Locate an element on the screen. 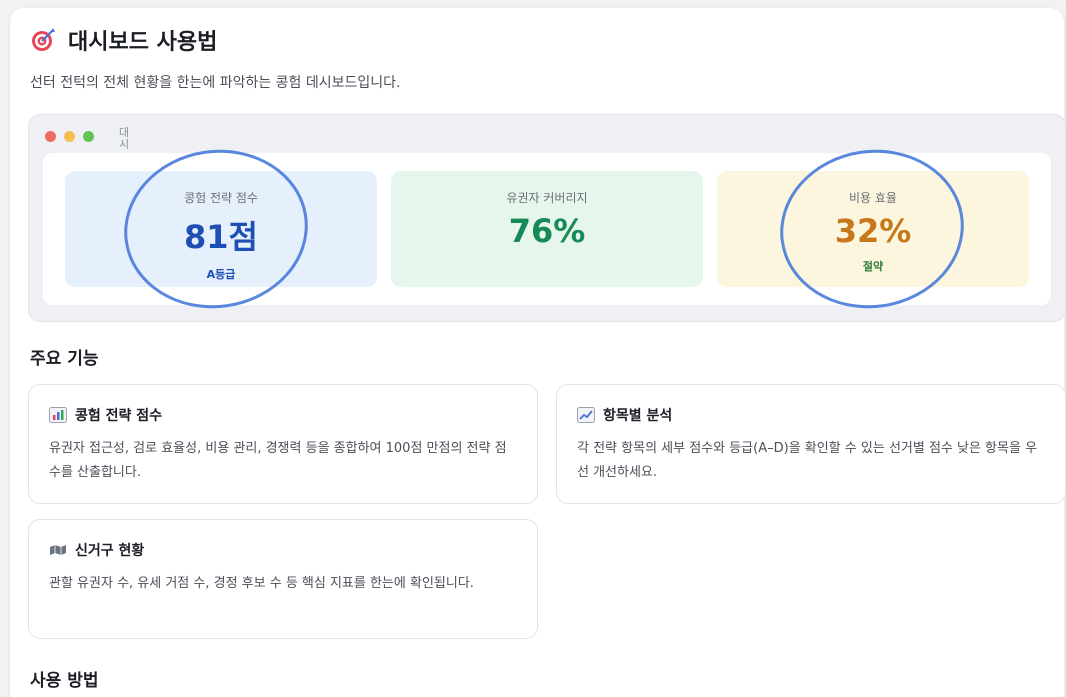 This screenshot has width=1066, height=697. metric-sub: 절약 is located at coordinates (873, 266).